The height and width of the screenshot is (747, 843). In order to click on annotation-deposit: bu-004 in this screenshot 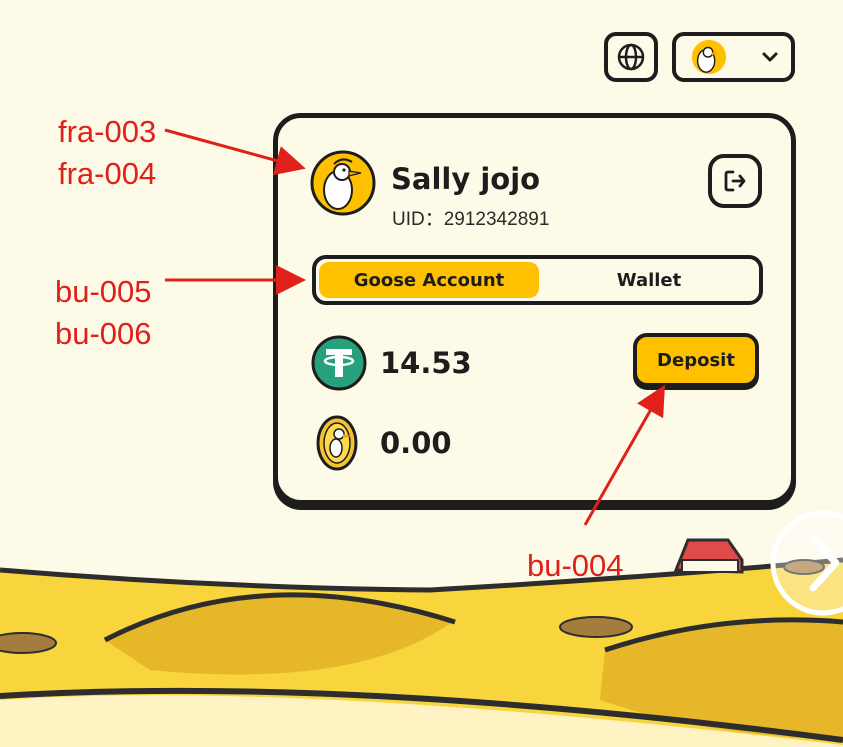, I will do `click(575, 565)`.